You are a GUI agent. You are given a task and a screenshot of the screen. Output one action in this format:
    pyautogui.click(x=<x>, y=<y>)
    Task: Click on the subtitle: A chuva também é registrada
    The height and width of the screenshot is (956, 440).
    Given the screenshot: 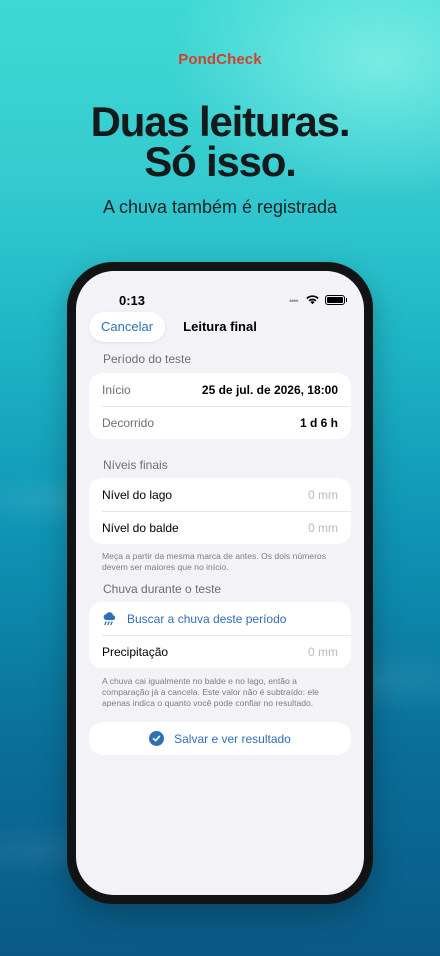 What is the action you would take?
    pyautogui.click(x=220, y=207)
    